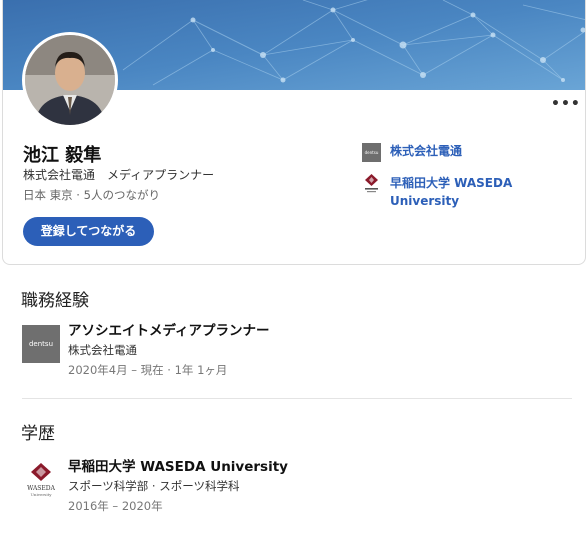  I want to click on sidebar-item-school: 早稲田大学 WASEDA University, so click(451, 192).